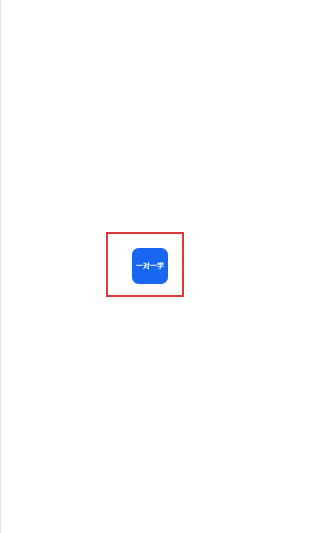  I want to click on app-icon: 一对一学, so click(150, 266).